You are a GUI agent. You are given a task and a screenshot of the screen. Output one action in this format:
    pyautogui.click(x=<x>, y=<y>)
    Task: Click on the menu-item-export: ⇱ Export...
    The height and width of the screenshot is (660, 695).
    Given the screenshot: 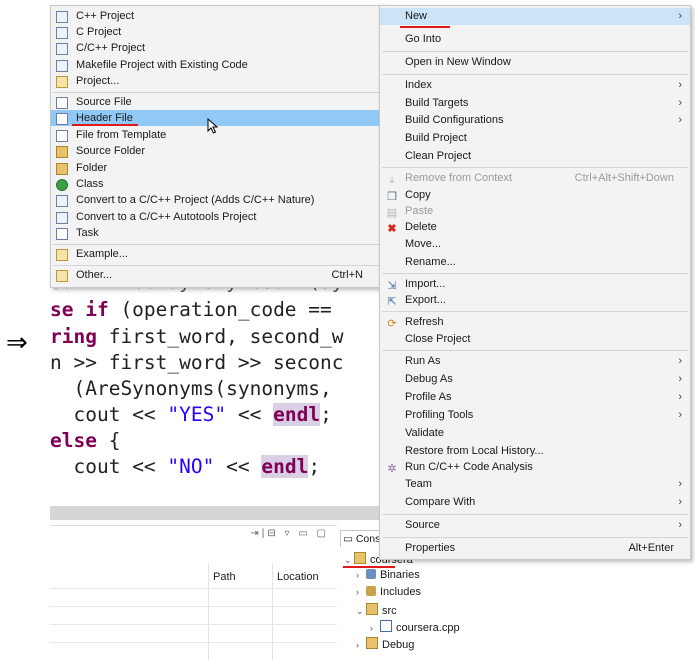 What is the action you would take?
    pyautogui.click(x=535, y=300)
    